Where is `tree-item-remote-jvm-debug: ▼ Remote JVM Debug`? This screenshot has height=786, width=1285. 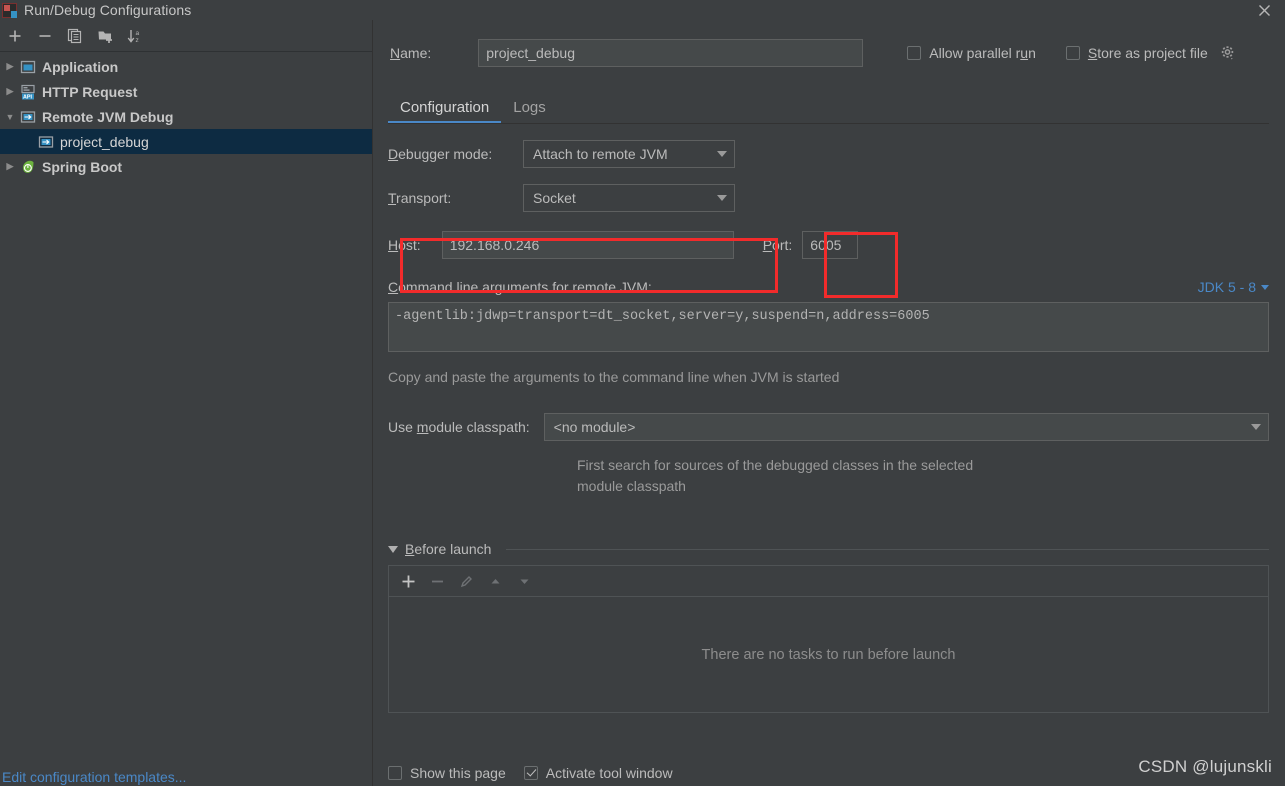
tree-item-remote-jvm-debug: ▼ Remote JVM Debug is located at coordinates (186, 116).